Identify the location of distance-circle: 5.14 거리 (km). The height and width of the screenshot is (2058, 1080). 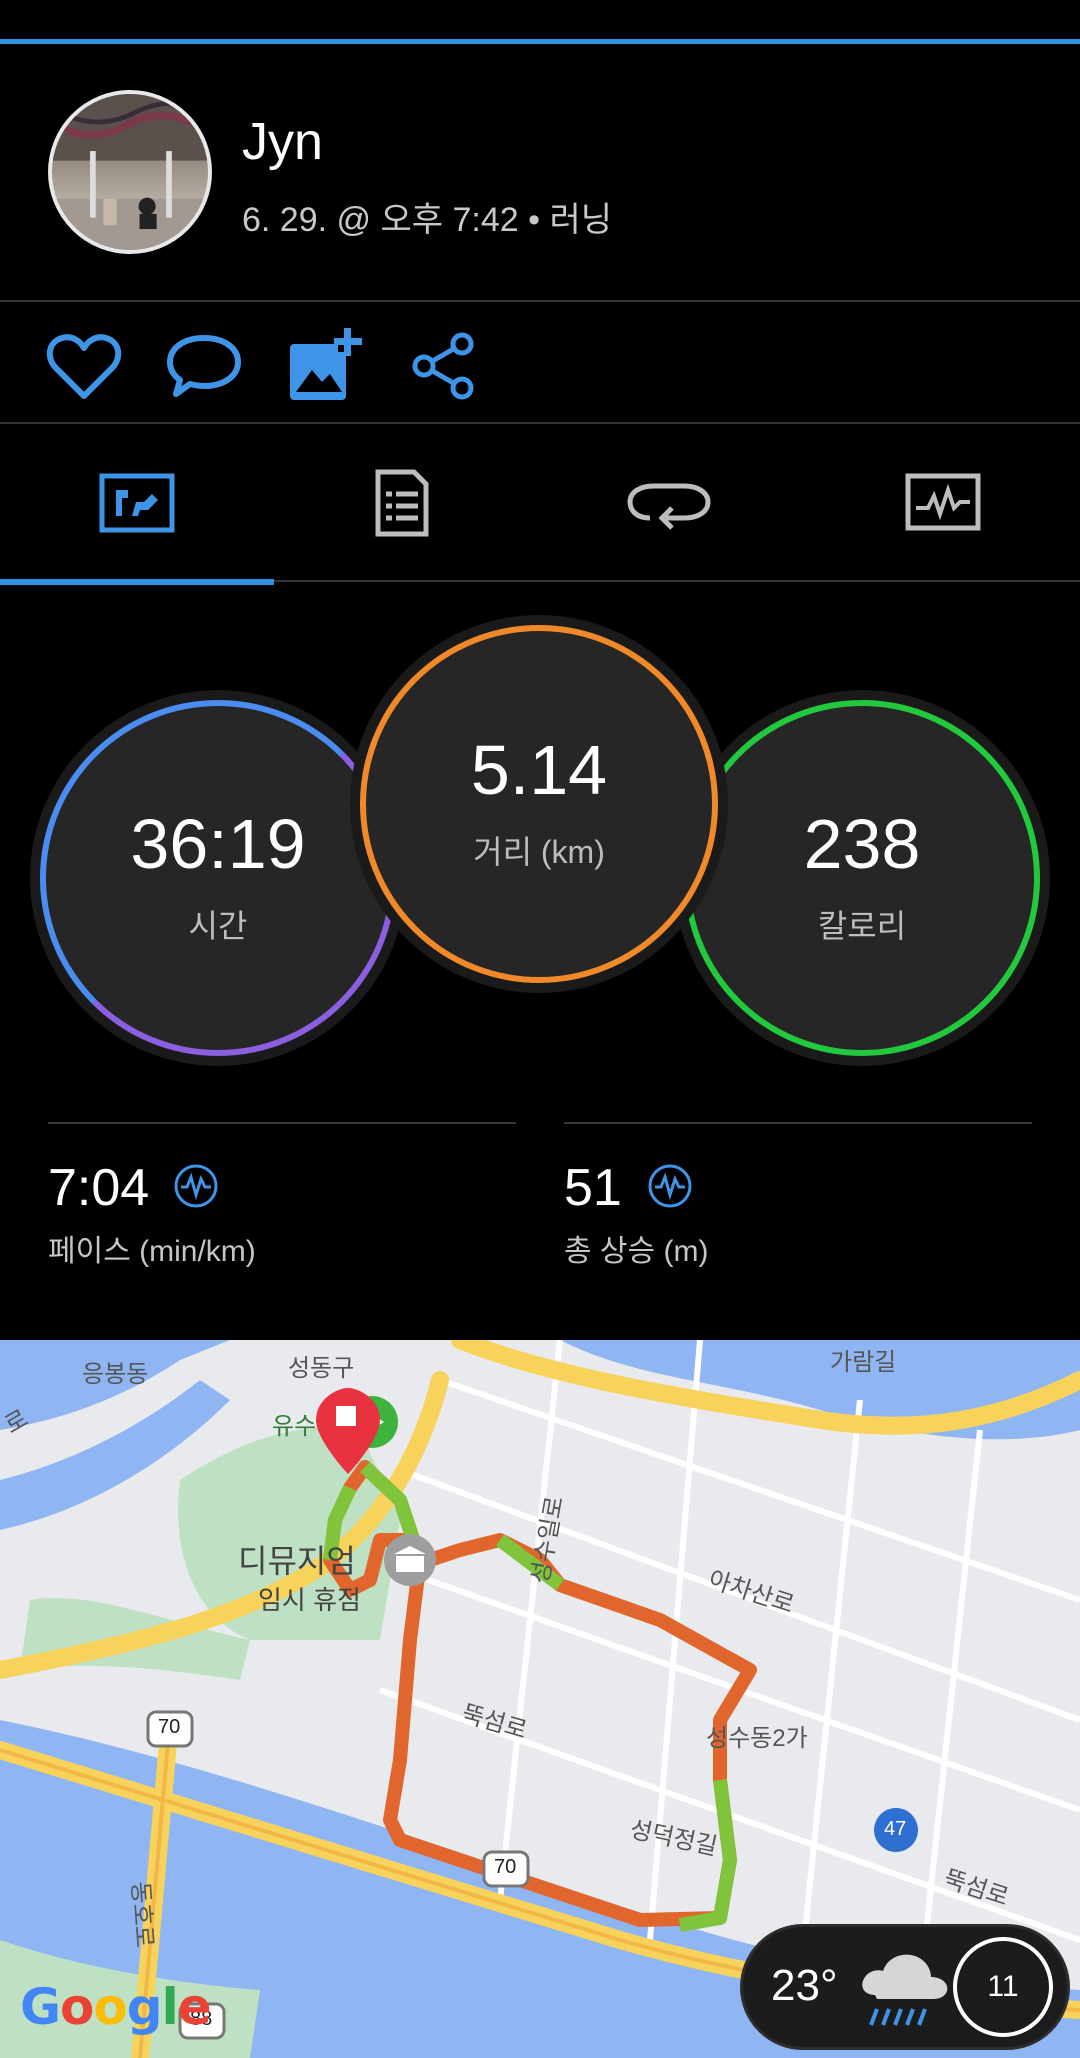
(539, 804).